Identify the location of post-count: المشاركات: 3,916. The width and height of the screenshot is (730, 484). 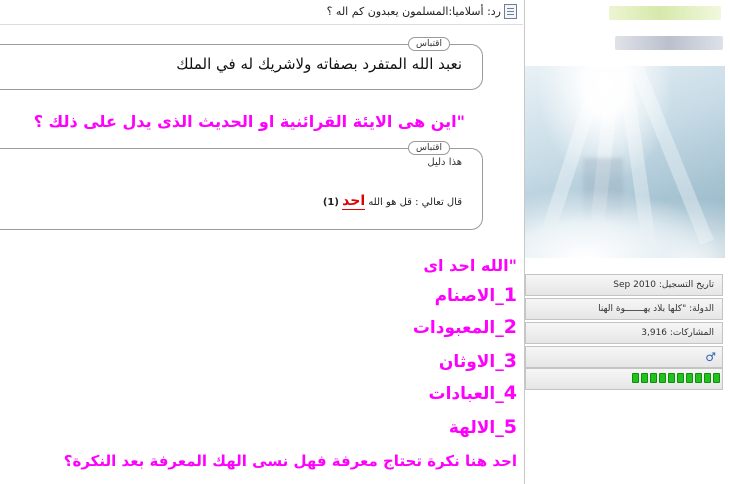
(624, 333).